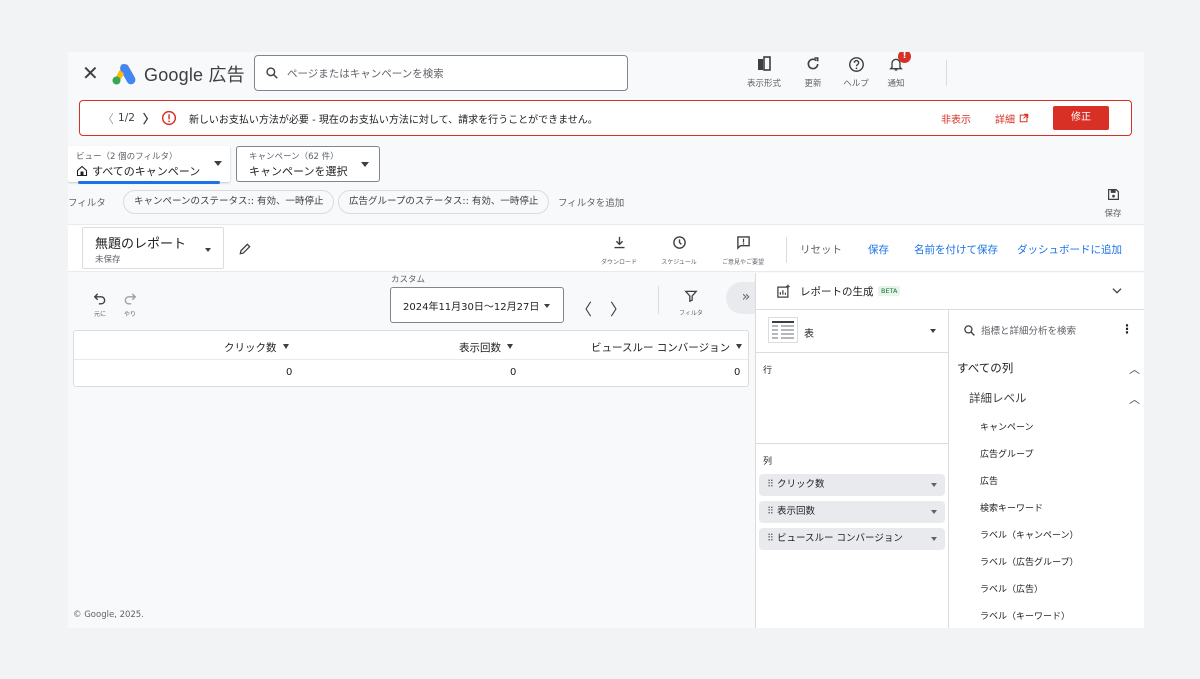 The height and width of the screenshot is (679, 1200). What do you see at coordinates (141, 244) in the screenshot?
I see `report-title: 無題のレポート` at bounding box center [141, 244].